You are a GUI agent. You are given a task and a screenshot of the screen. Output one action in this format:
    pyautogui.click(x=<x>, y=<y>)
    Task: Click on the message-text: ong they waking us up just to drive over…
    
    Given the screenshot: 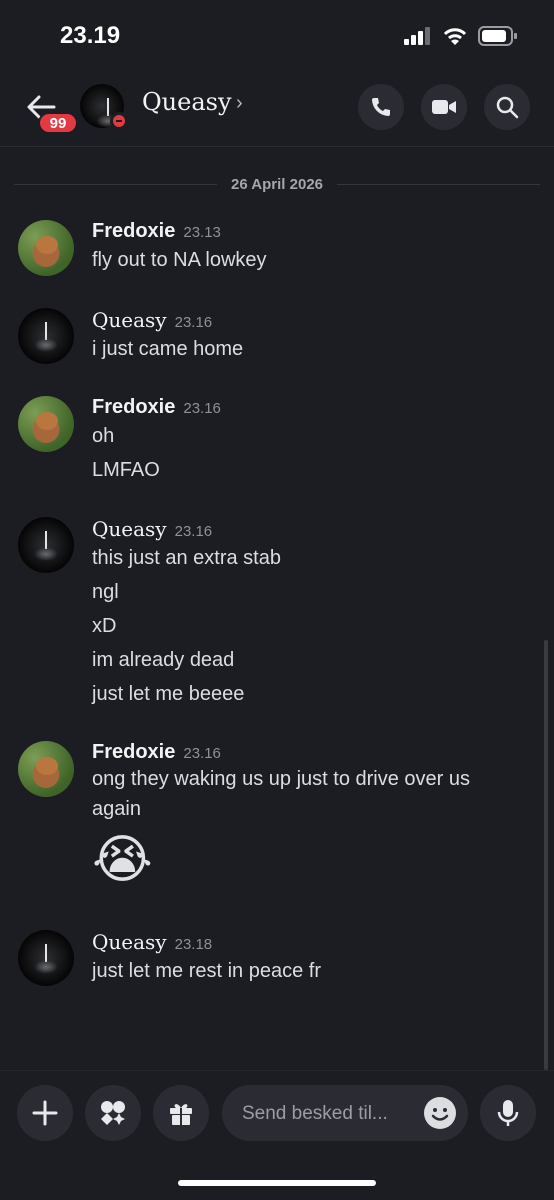 What is the action you would take?
    pyautogui.click(x=281, y=779)
    